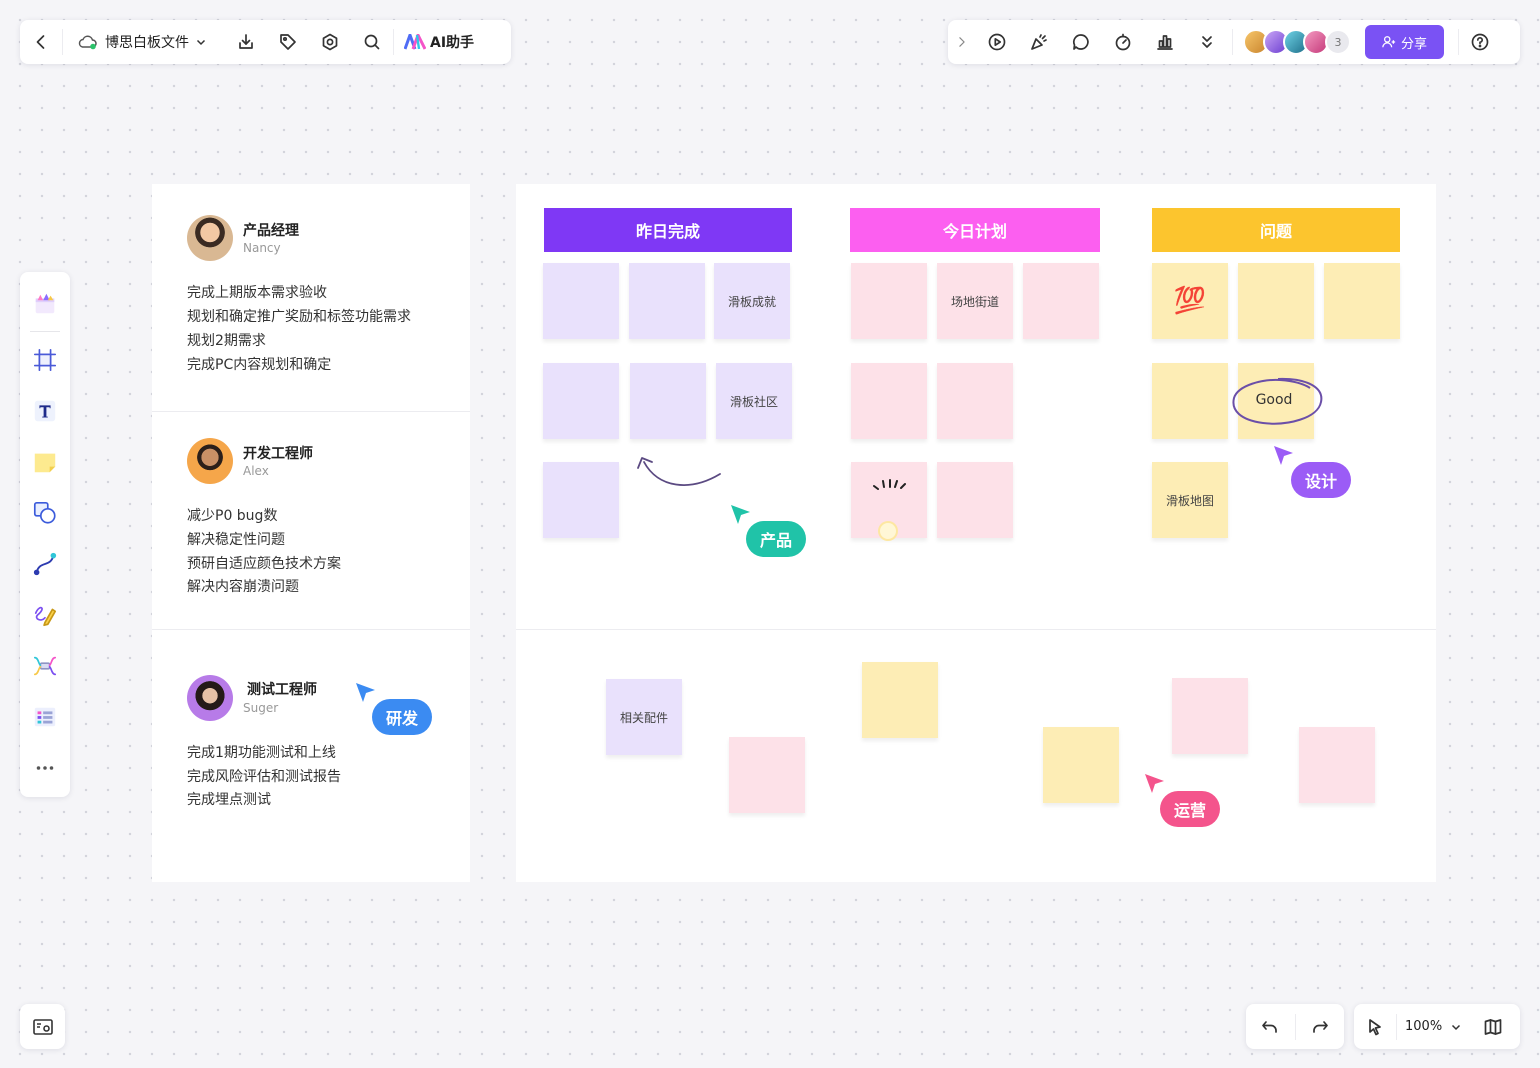 The height and width of the screenshot is (1068, 1540). I want to click on top-left-toolbar: 博思白板文件 AI助手, so click(265, 42).